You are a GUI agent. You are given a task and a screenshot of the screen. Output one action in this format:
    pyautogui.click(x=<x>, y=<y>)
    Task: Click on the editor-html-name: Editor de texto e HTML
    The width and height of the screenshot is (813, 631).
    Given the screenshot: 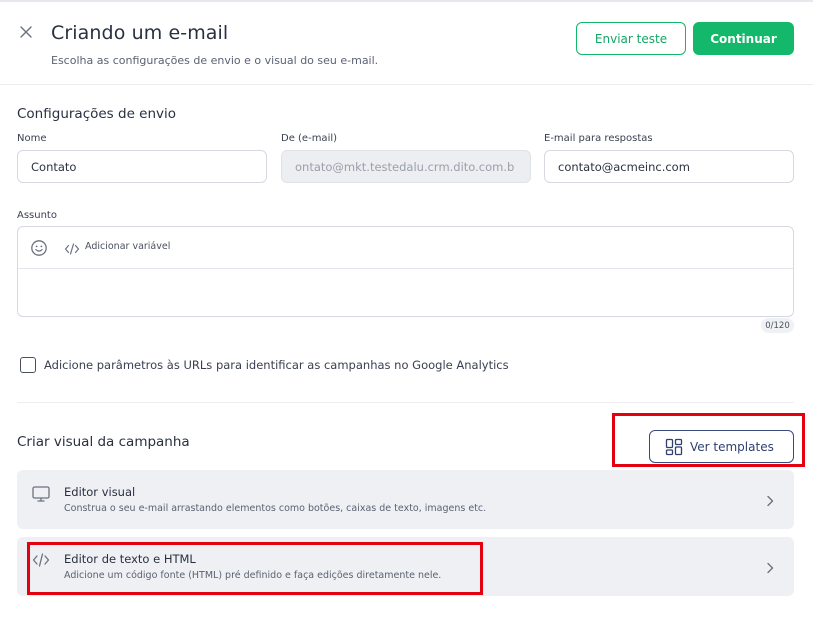 What is the action you would take?
    pyautogui.click(x=130, y=559)
    